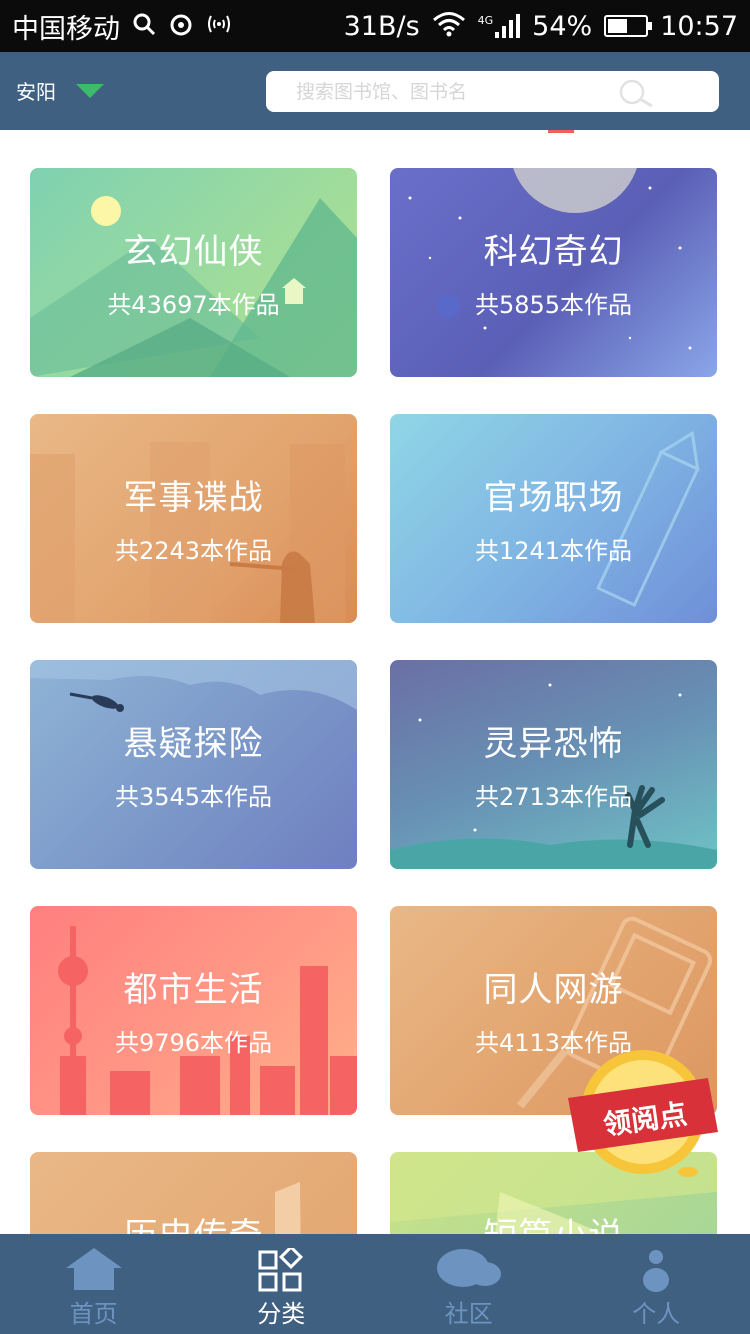  I want to click on status-left: 中国移动, so click(122, 26).